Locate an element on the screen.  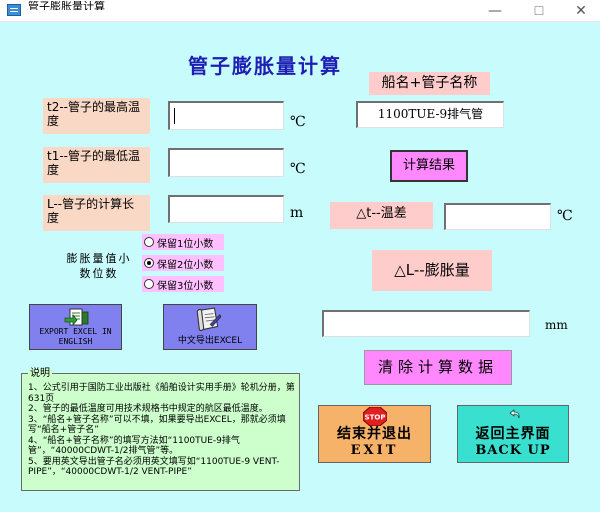
exit-label-en: EXIT is located at coordinates (374, 450).